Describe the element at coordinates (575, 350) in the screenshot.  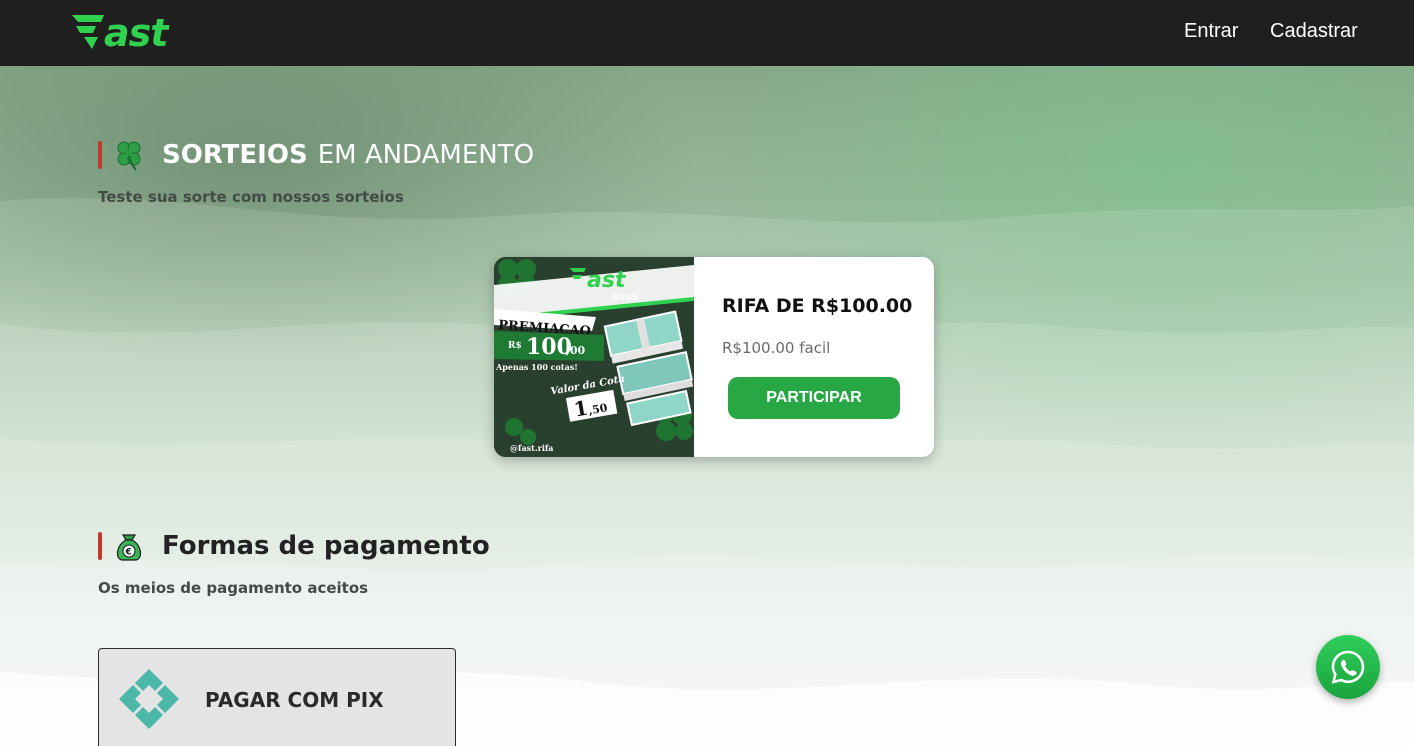
I see `banner-prize-cents: ,00` at that location.